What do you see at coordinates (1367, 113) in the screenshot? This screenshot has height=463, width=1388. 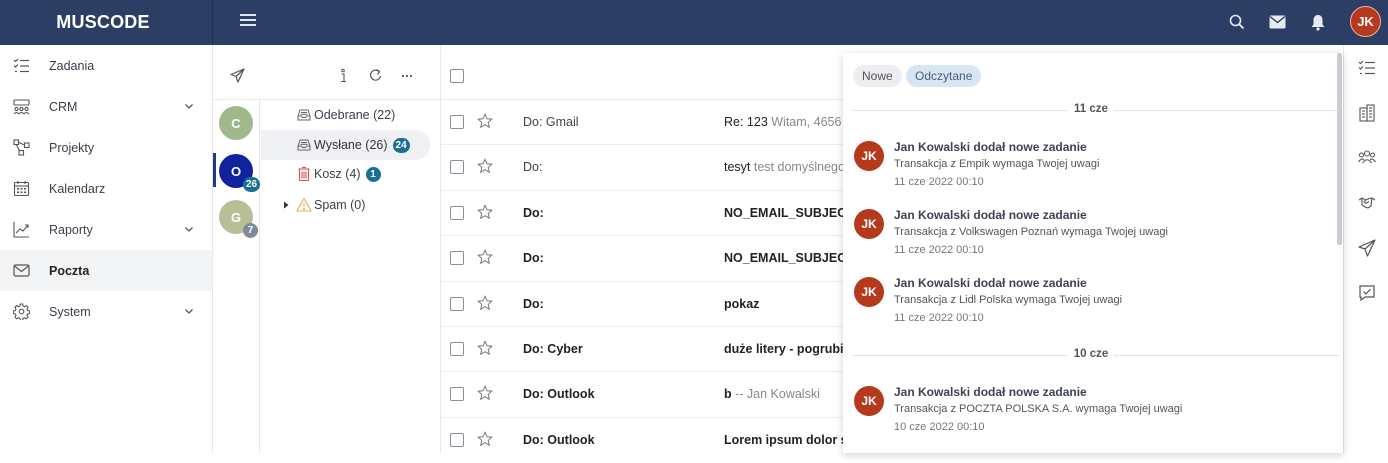 I see `buildings-icon` at bounding box center [1367, 113].